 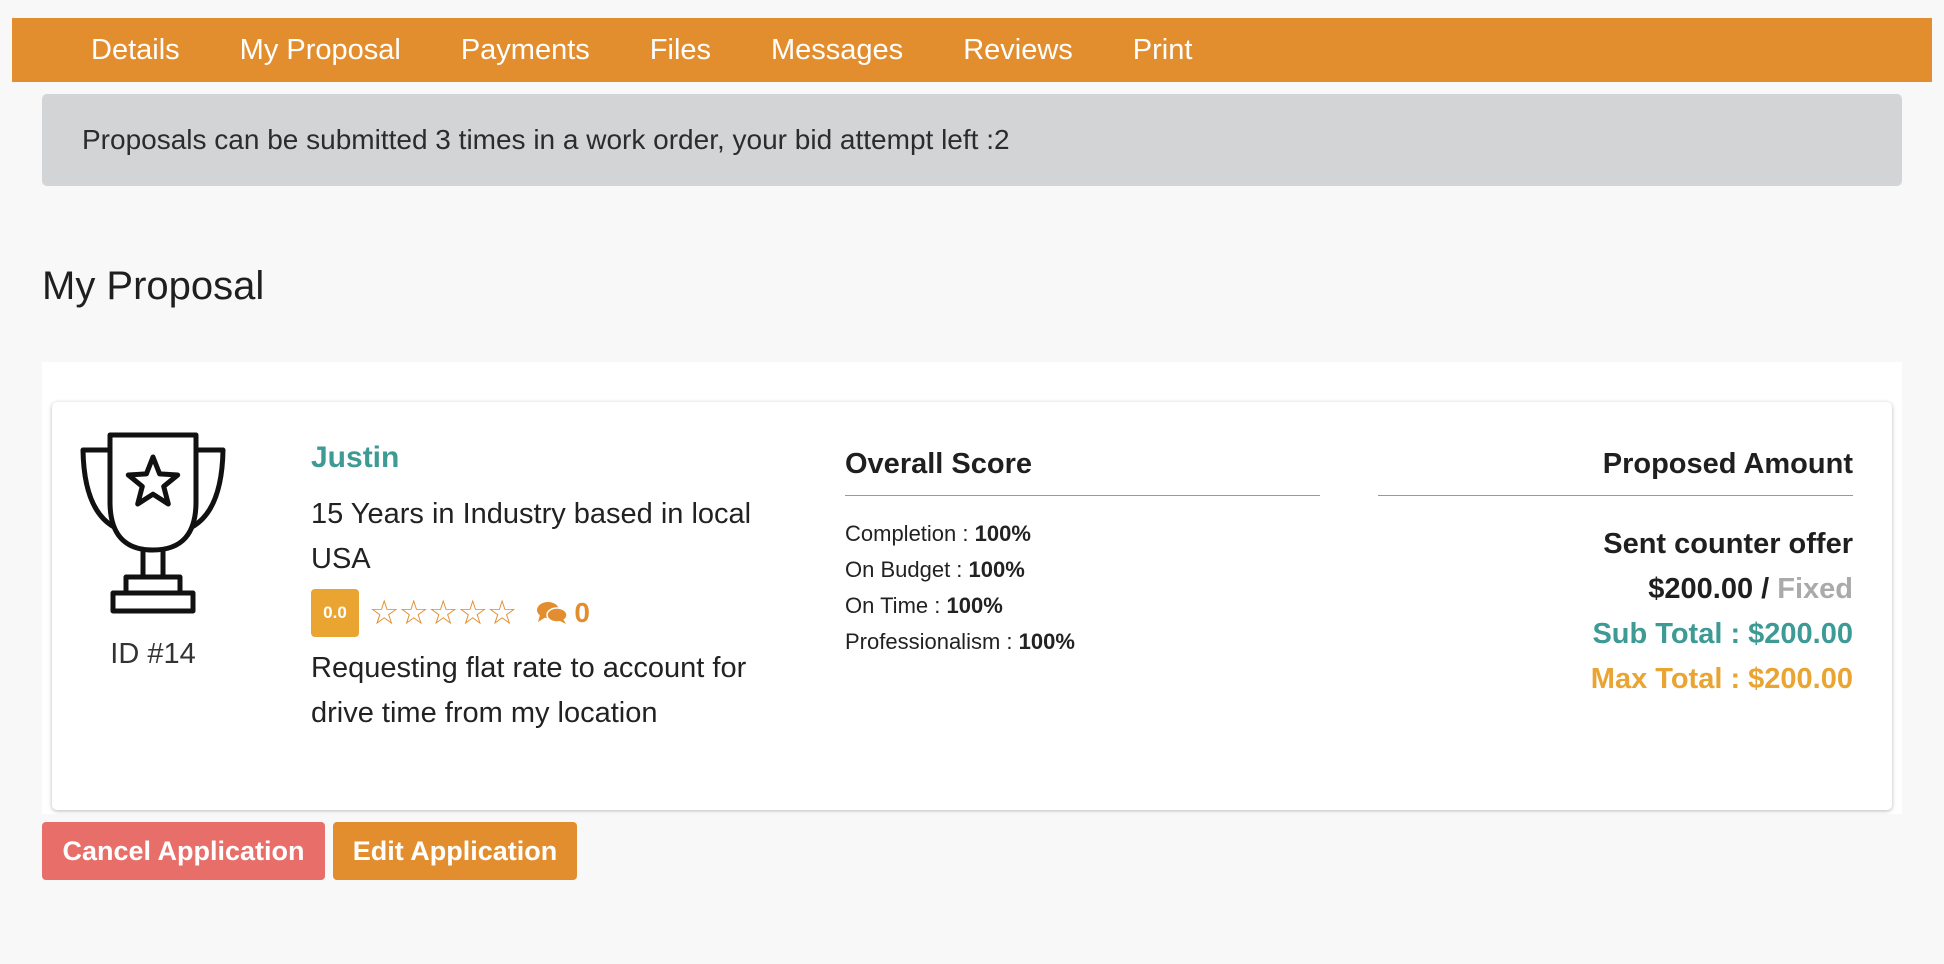 I want to click on comment-count: 0, so click(x=582, y=612).